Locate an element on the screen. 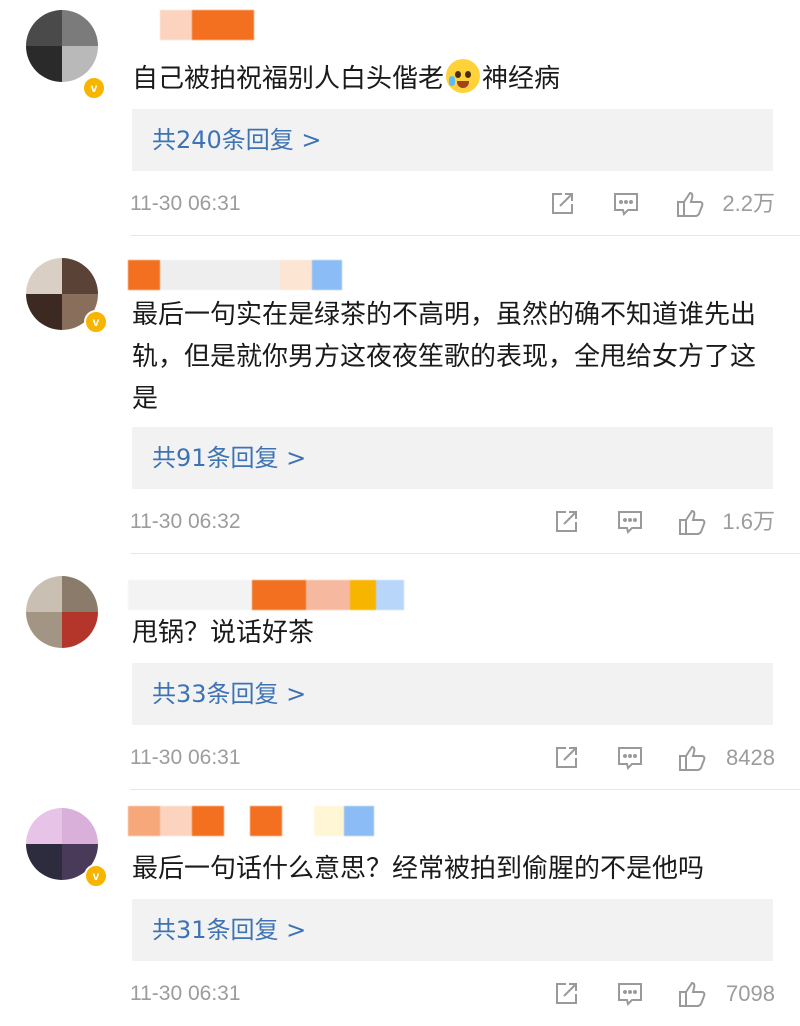 This screenshot has height=1026, width=800. comment-meta: 11-30 06:31 8428 is located at coordinates (452, 758).